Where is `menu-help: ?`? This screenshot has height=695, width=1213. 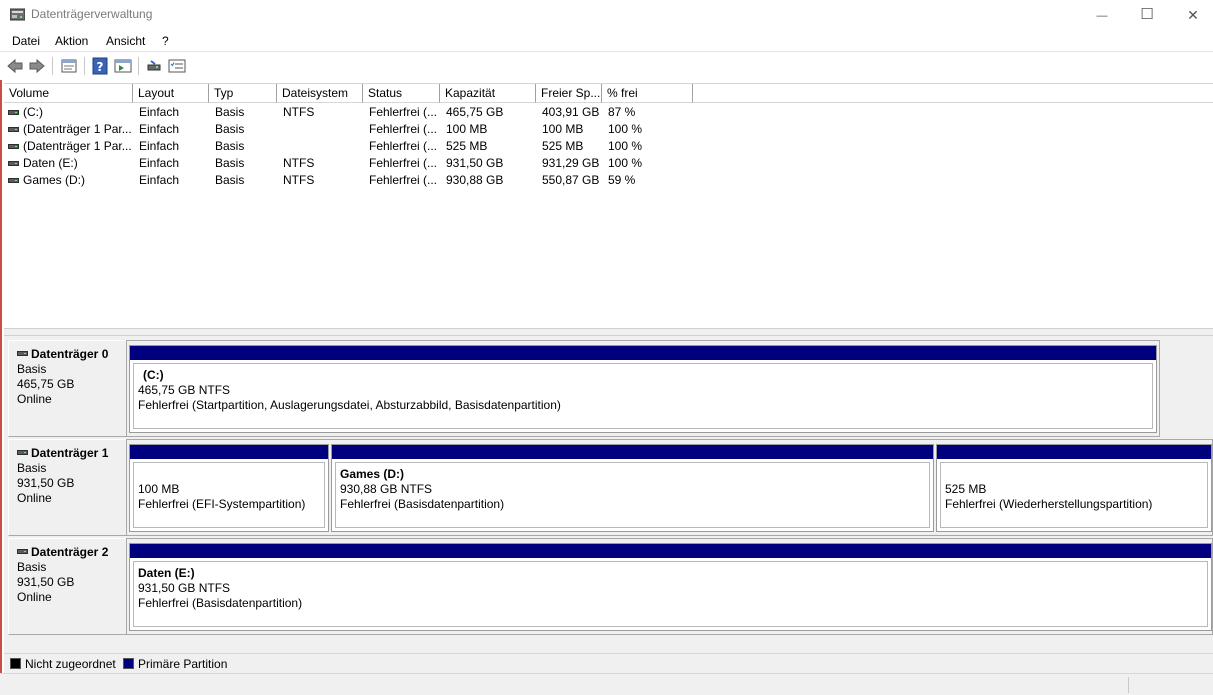 menu-help: ? is located at coordinates (165, 41).